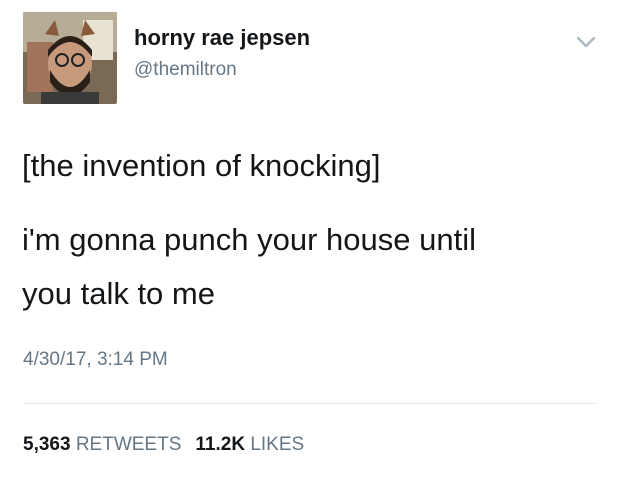  I want to click on retweets-label: RETWEETS, so click(128, 444).